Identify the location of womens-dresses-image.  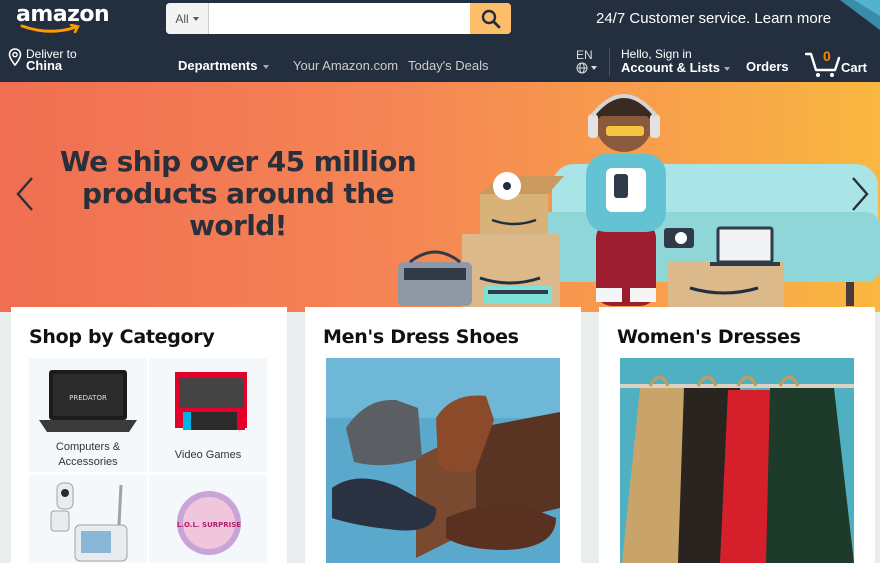
(737, 460).